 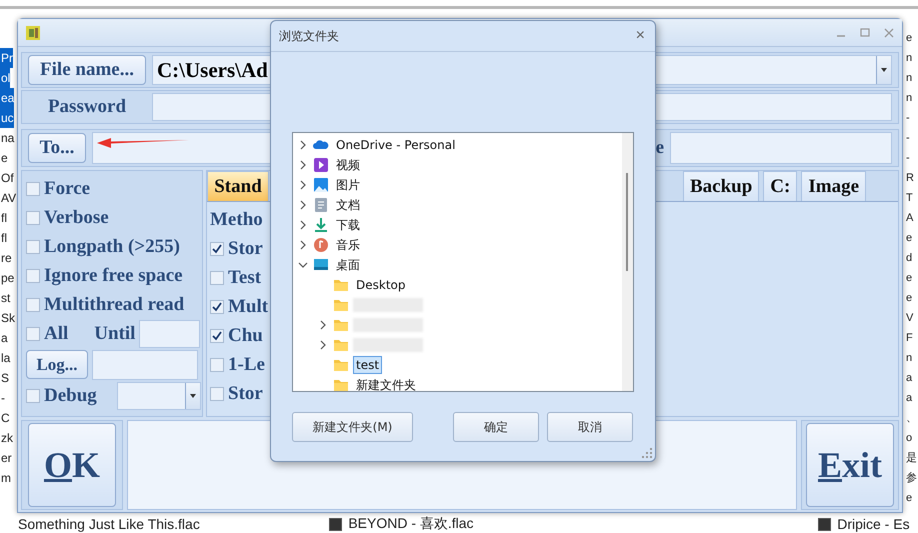 I want to click on tree-item: test, so click(x=367, y=365).